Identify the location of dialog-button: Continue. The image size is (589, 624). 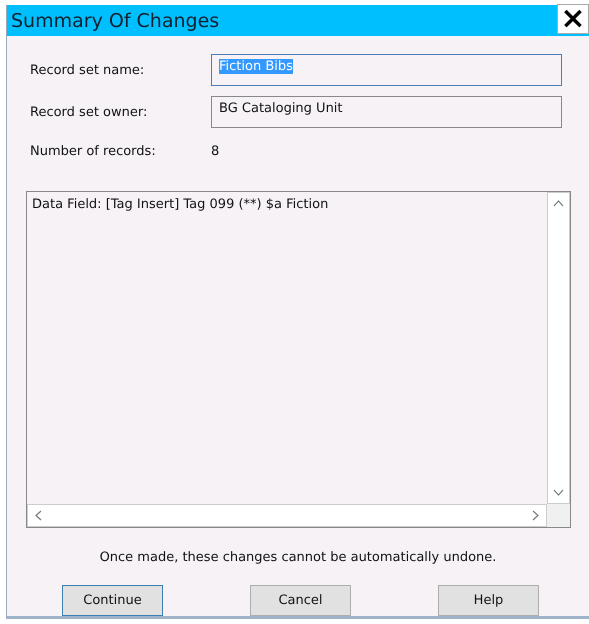
(112, 600).